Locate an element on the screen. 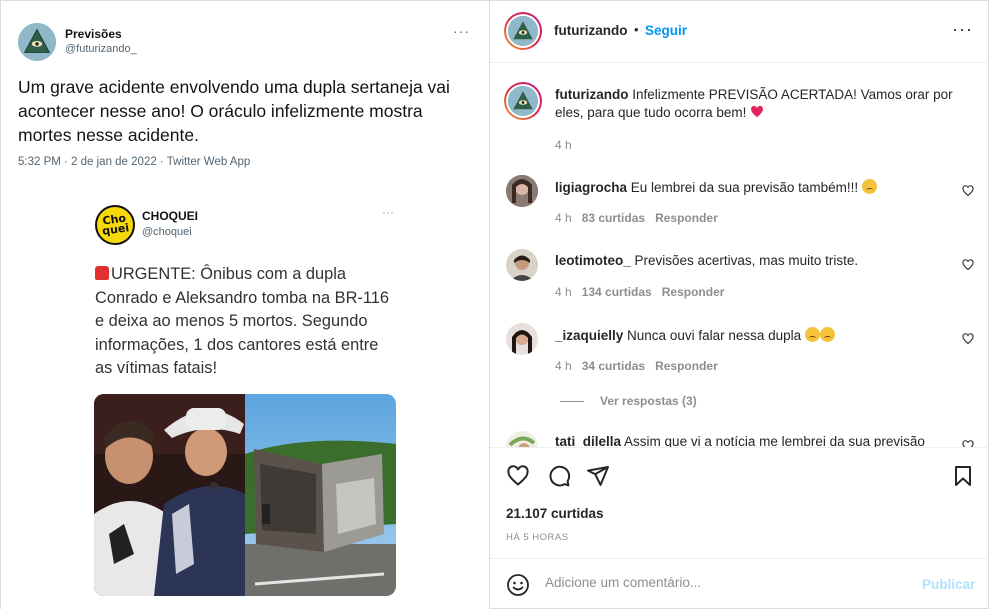  comment-likes: 83 curtidas is located at coordinates (613, 218).